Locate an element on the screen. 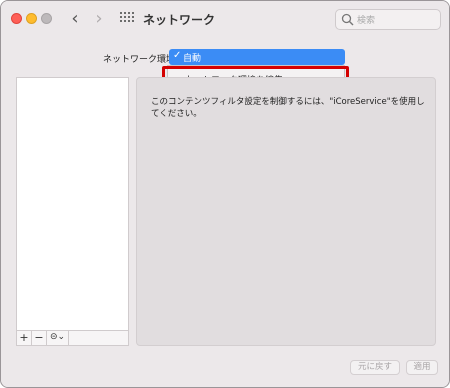 The image size is (450, 388). minimize-window-button is located at coordinates (31, 18).